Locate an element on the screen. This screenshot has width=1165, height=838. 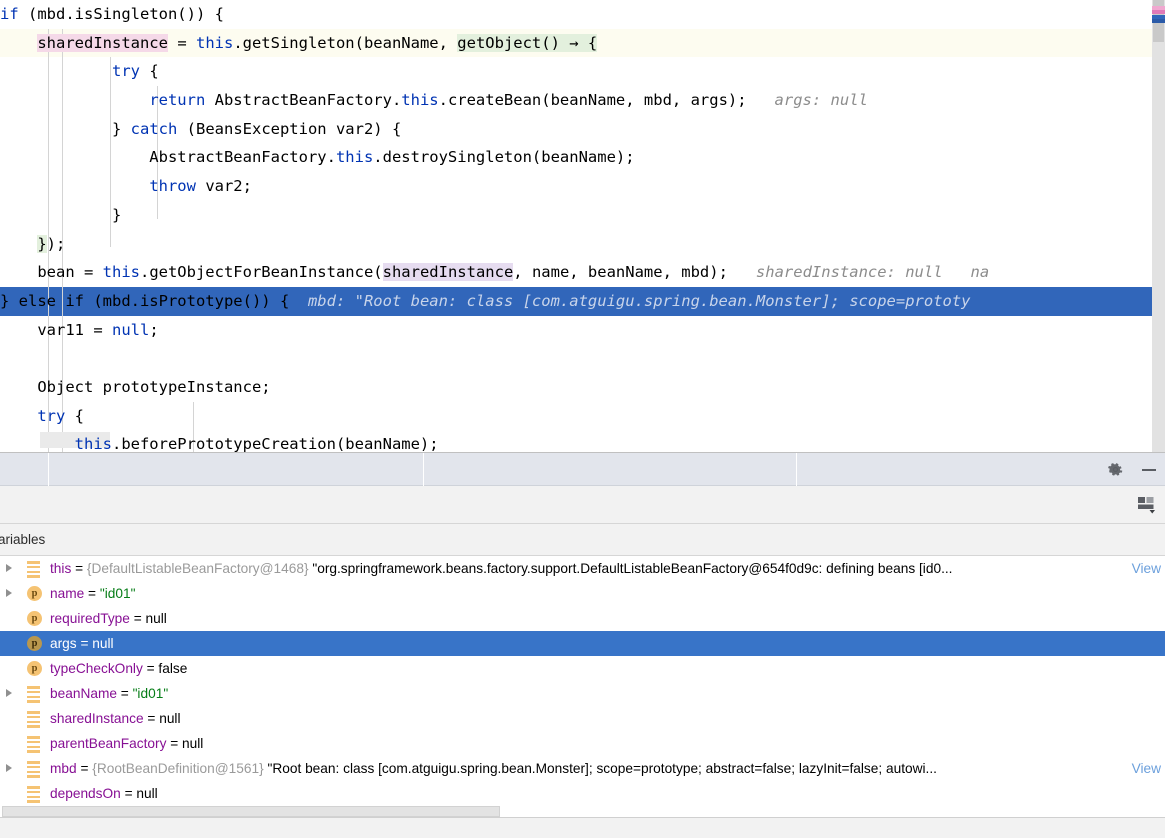
variable-row: sharedInstance = null is located at coordinates (582, 718).